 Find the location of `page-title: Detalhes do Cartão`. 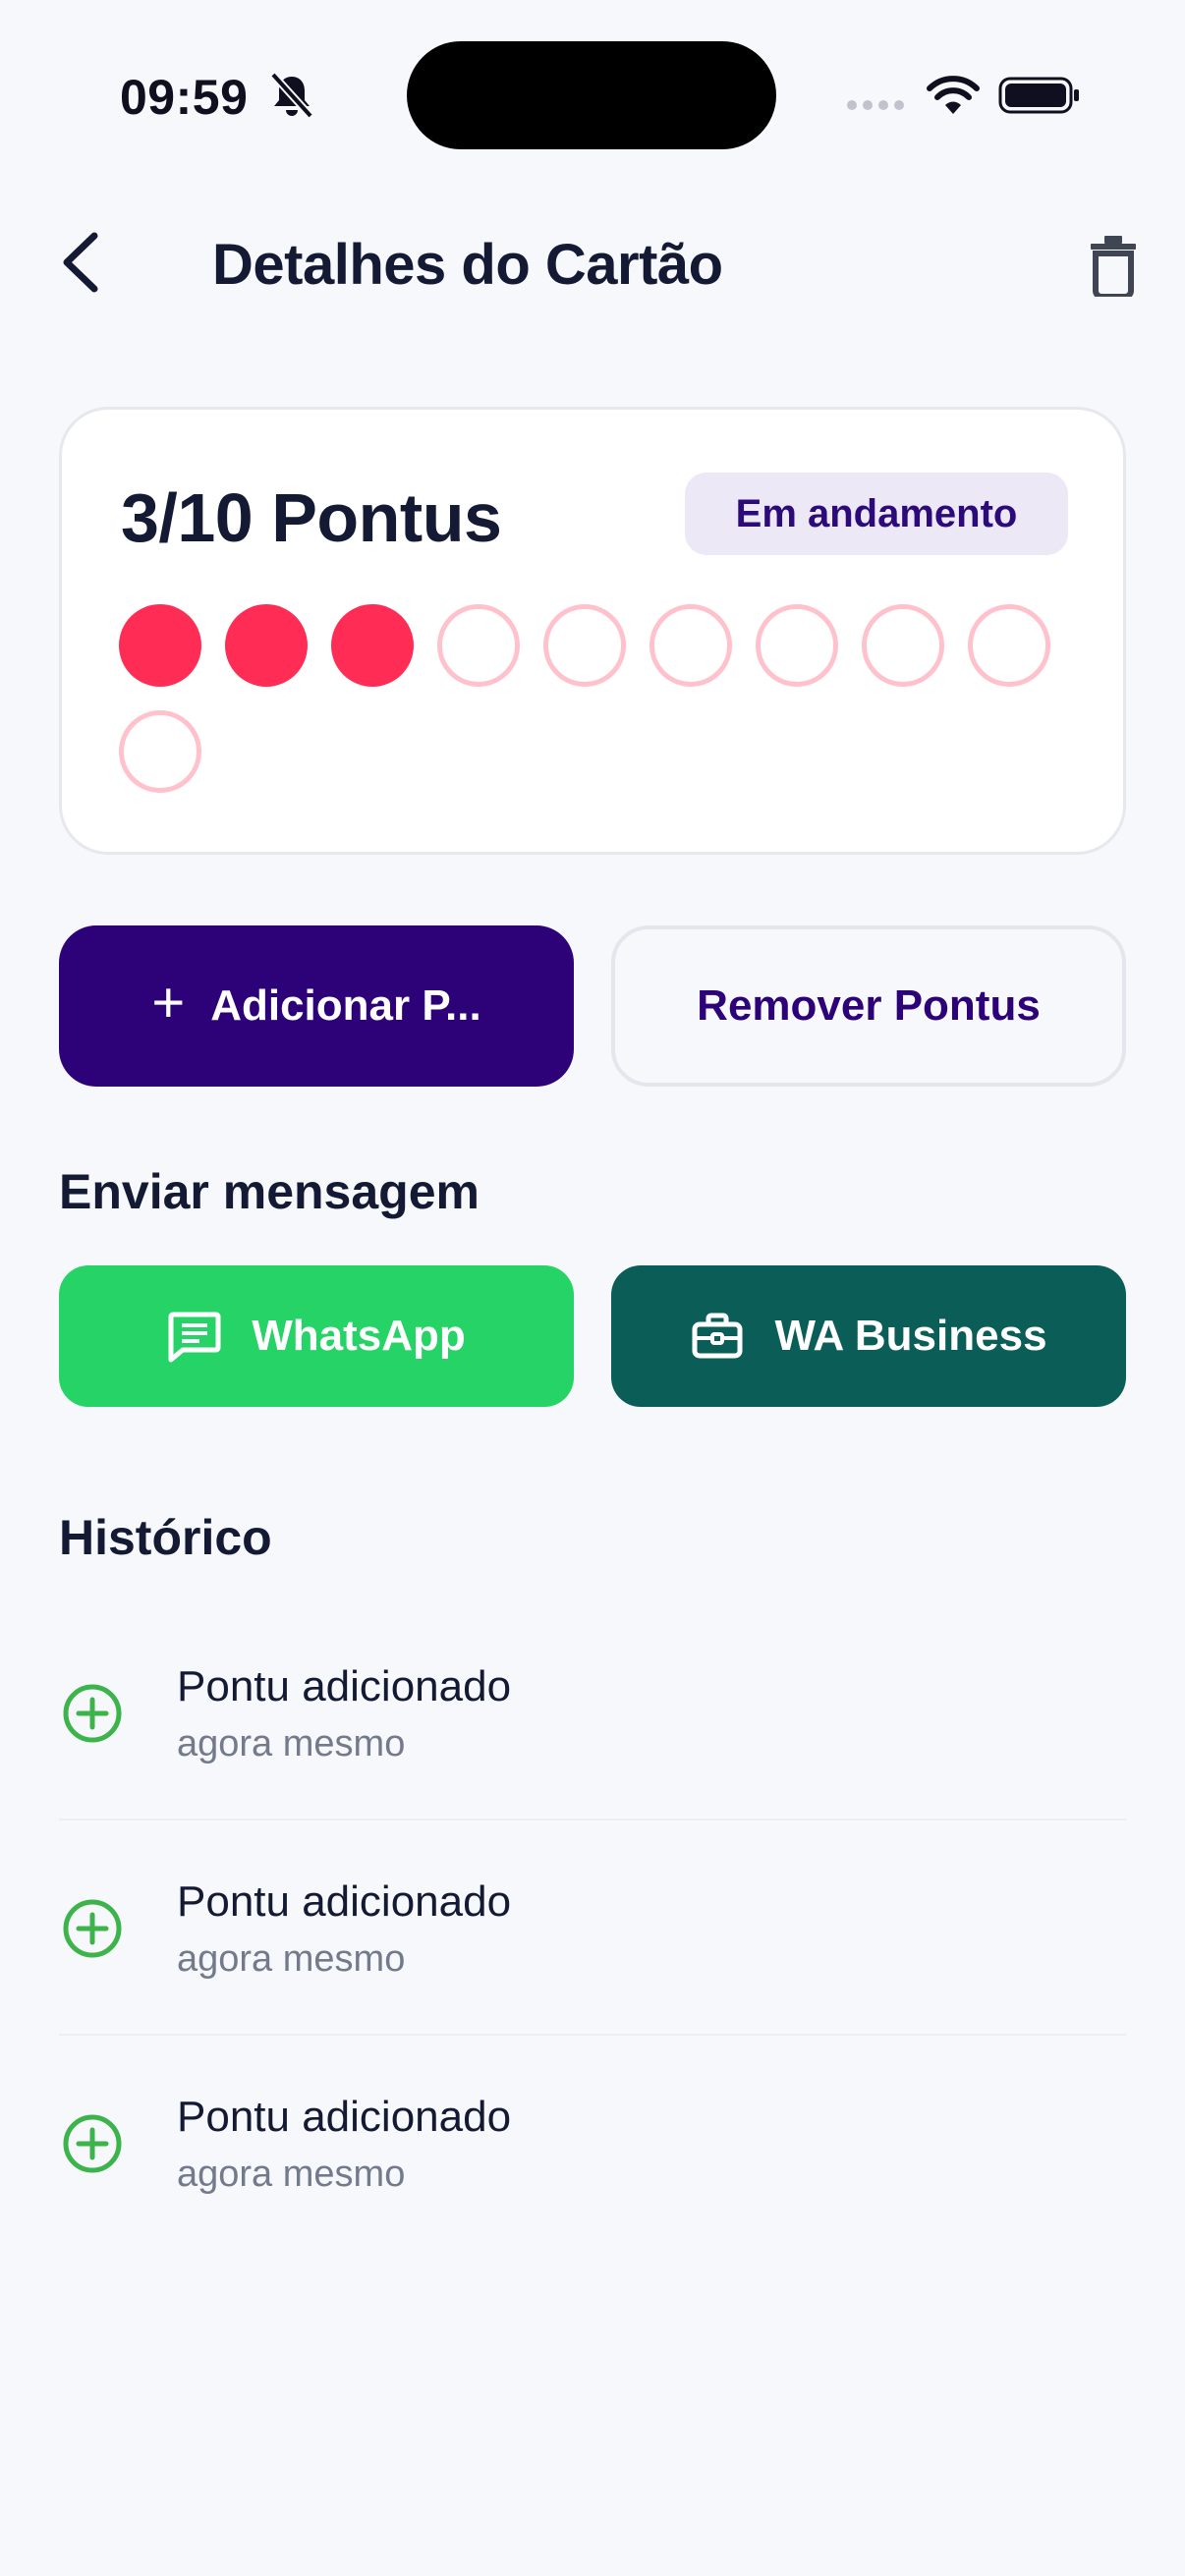

page-title: Detalhes do Cartão is located at coordinates (468, 265).